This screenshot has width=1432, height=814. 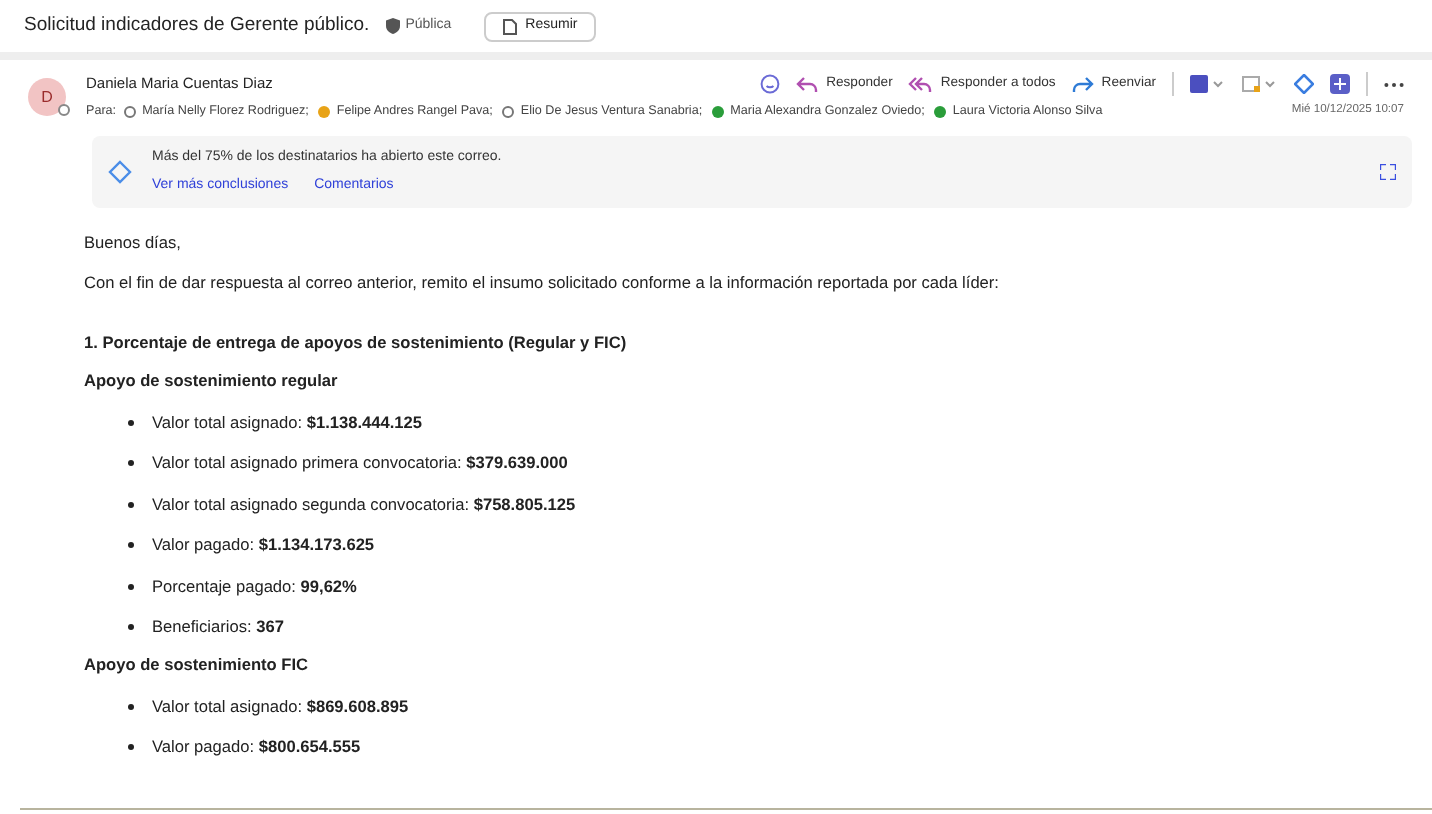 What do you see at coordinates (360, 463) in the screenshot?
I see `list-item-text: Valor total asignado primera convocatoria: $379.639.000` at bounding box center [360, 463].